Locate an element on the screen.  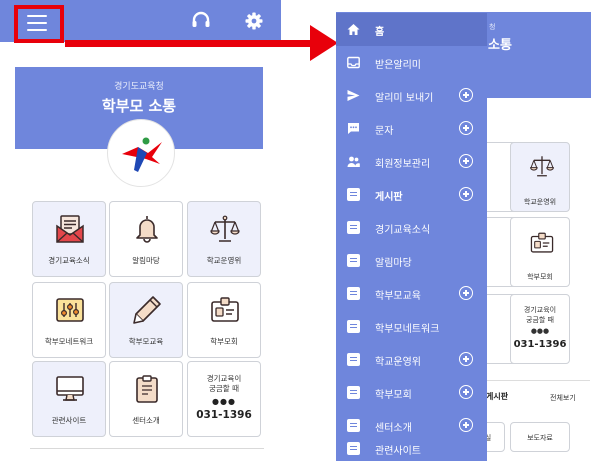
section-title: 게시판 is located at coordinates (497, 396).